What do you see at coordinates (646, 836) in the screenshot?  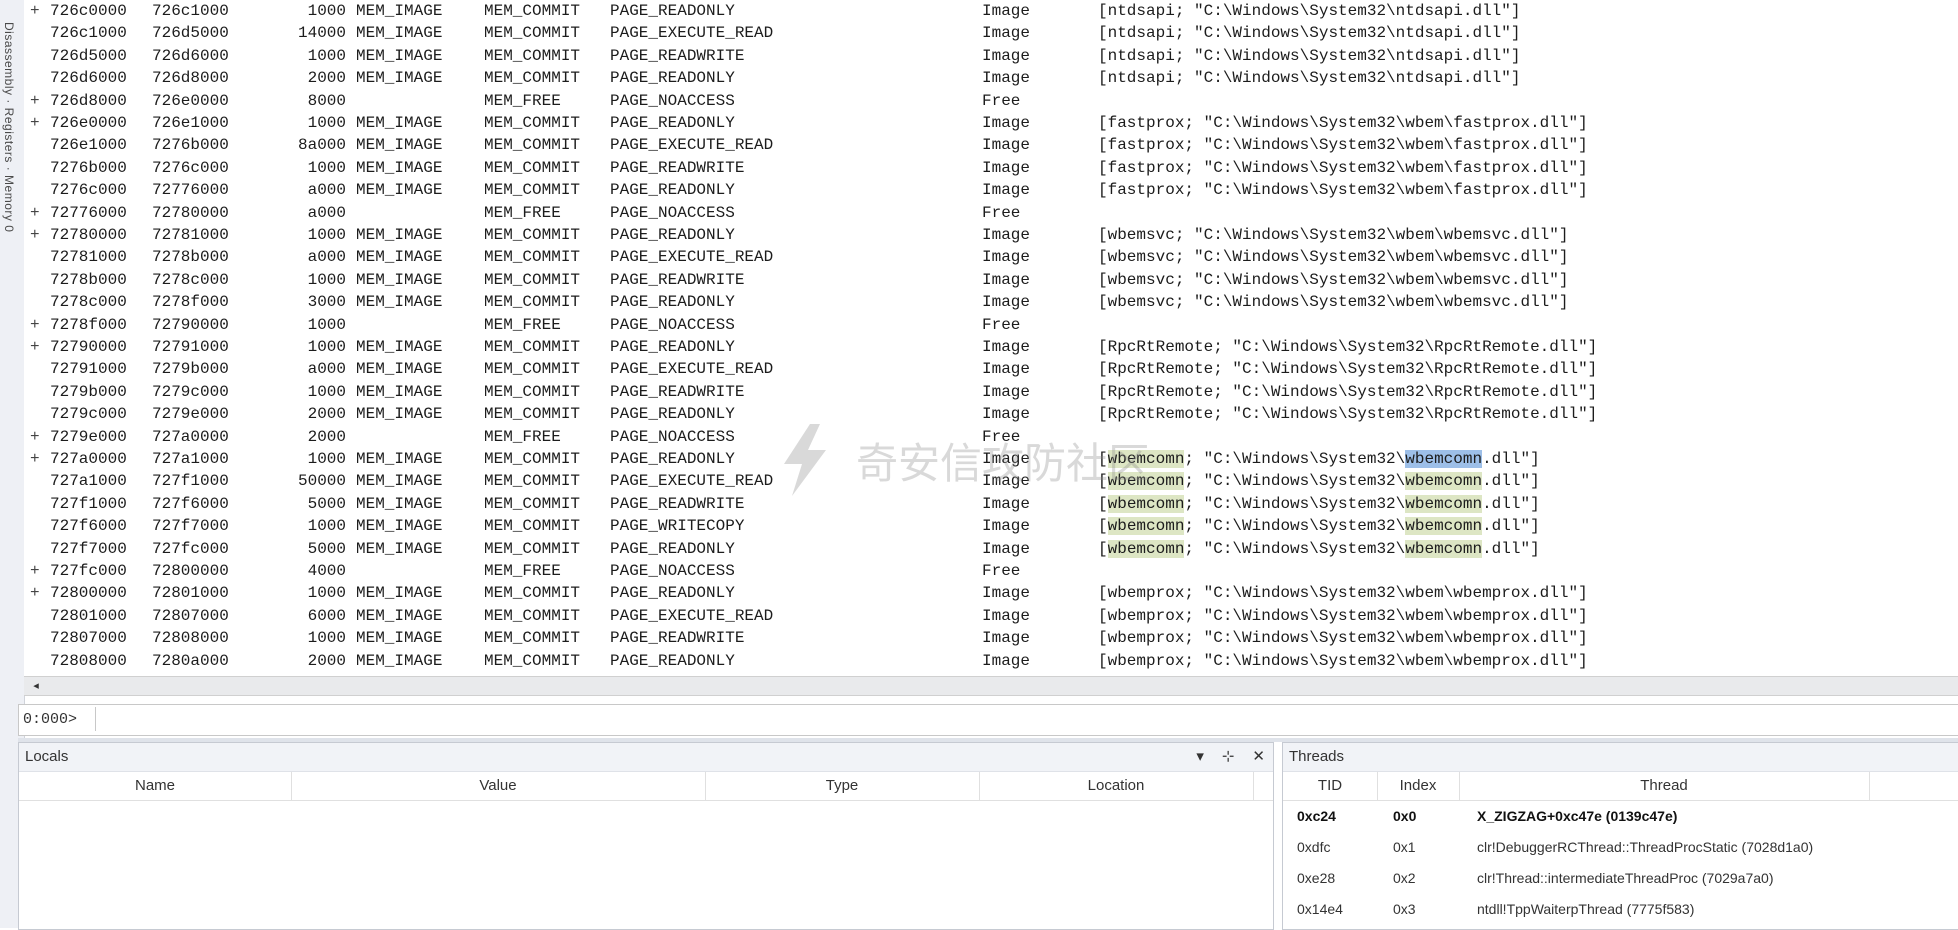 I see `locals-pane: Locals ▾ ⊹ ✕ Name Value Type Location` at bounding box center [646, 836].